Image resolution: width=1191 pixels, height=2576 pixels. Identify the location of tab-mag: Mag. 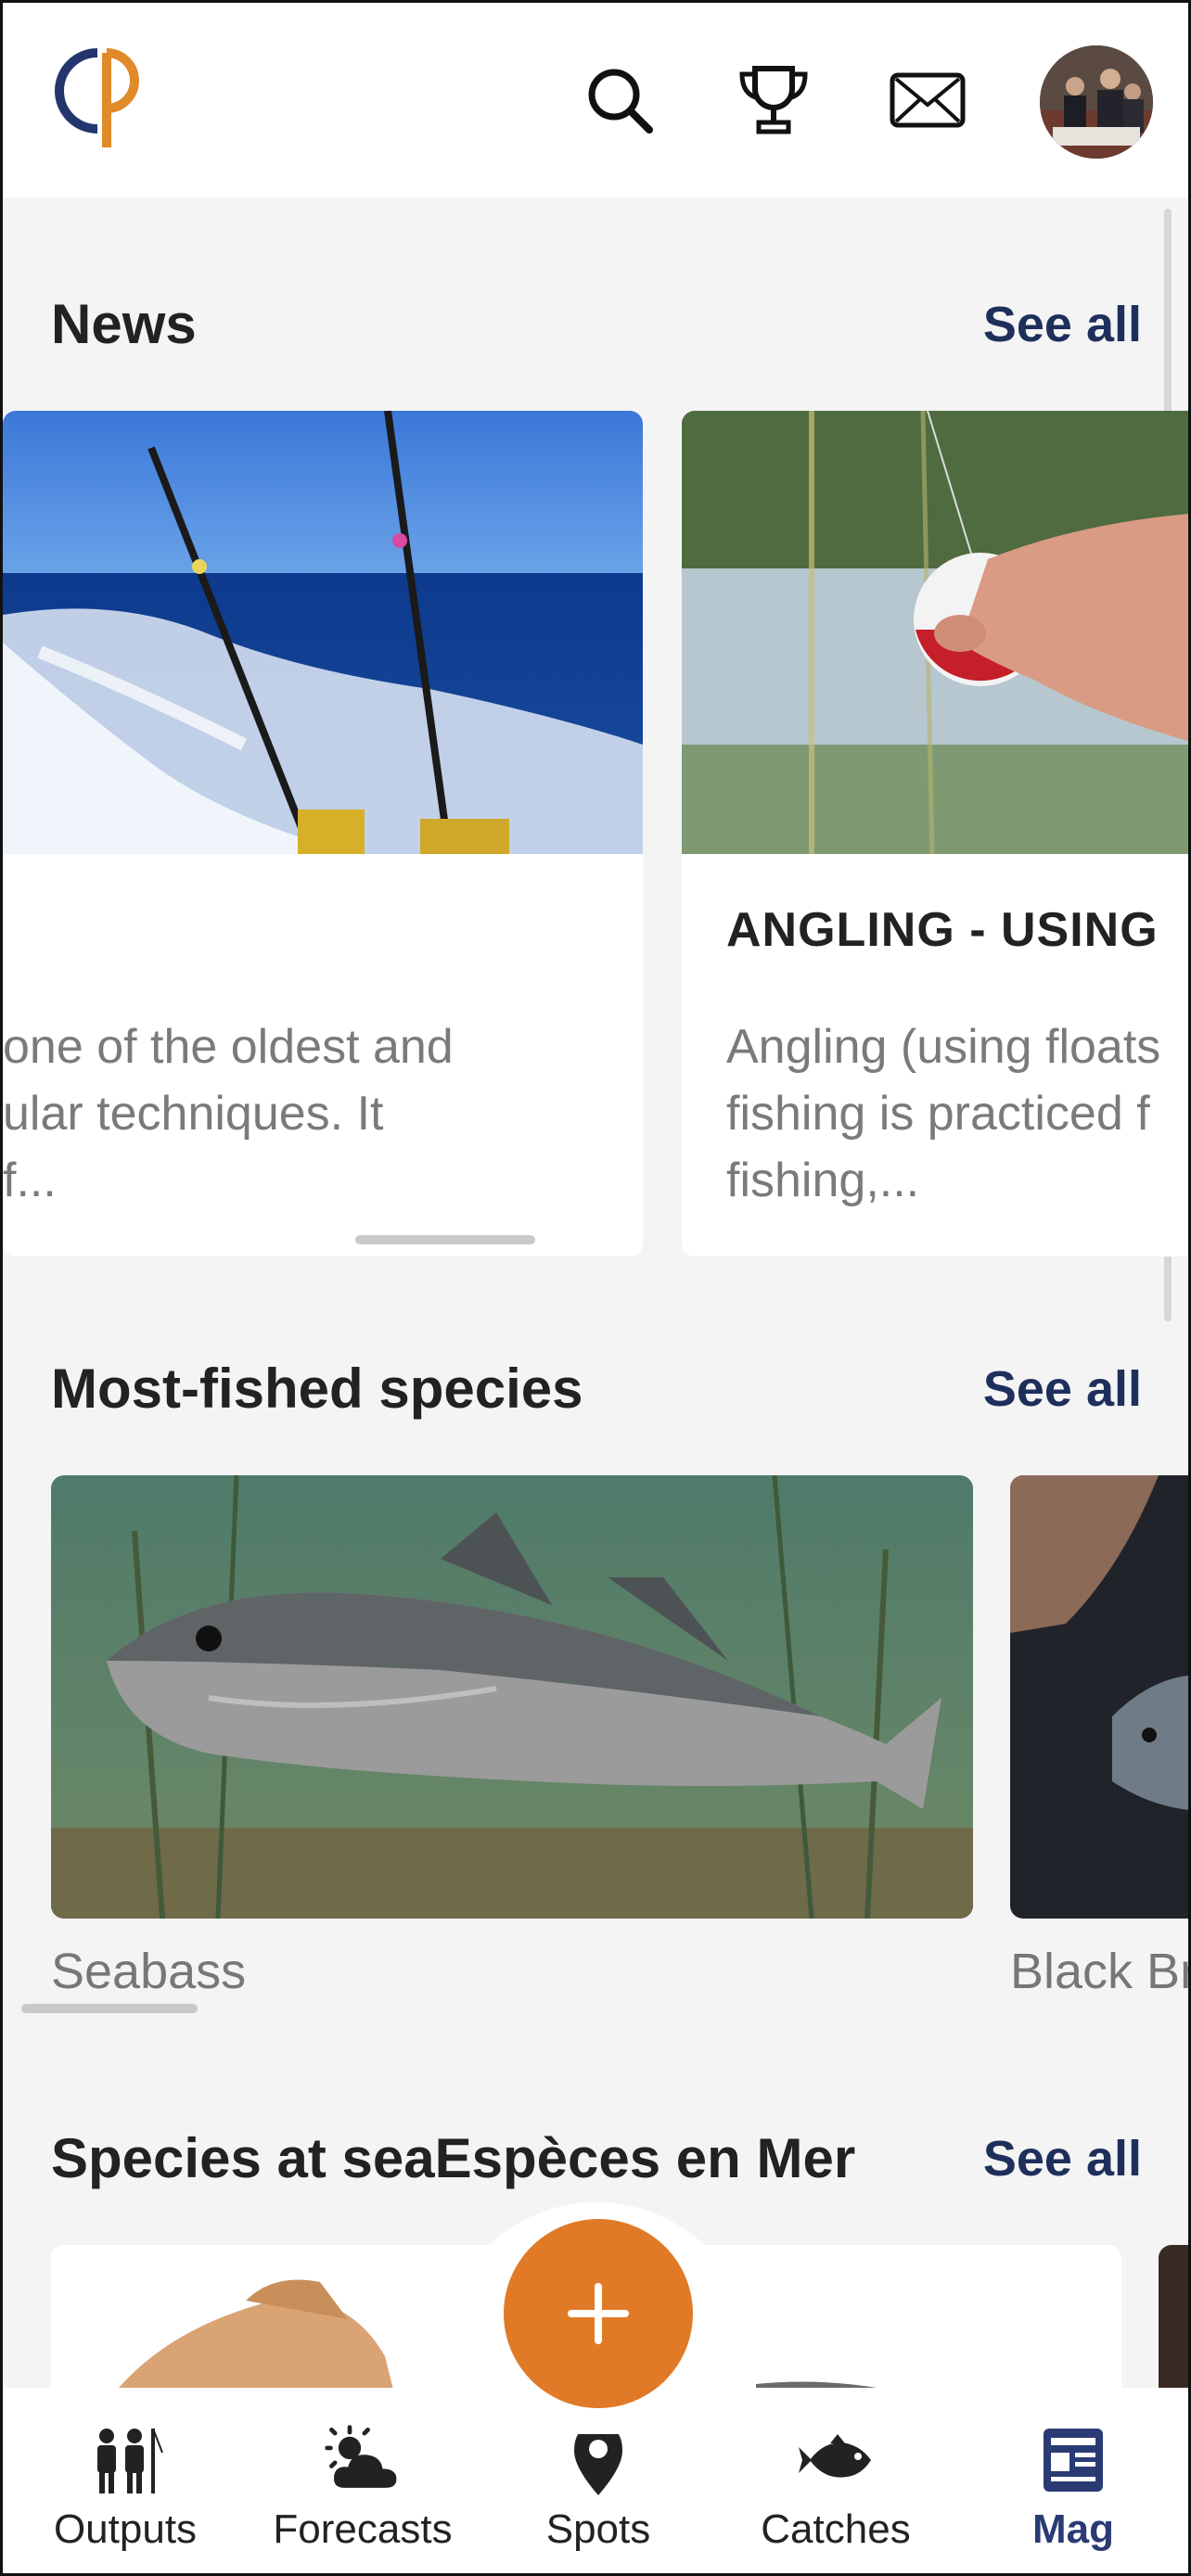
(1071, 2480).